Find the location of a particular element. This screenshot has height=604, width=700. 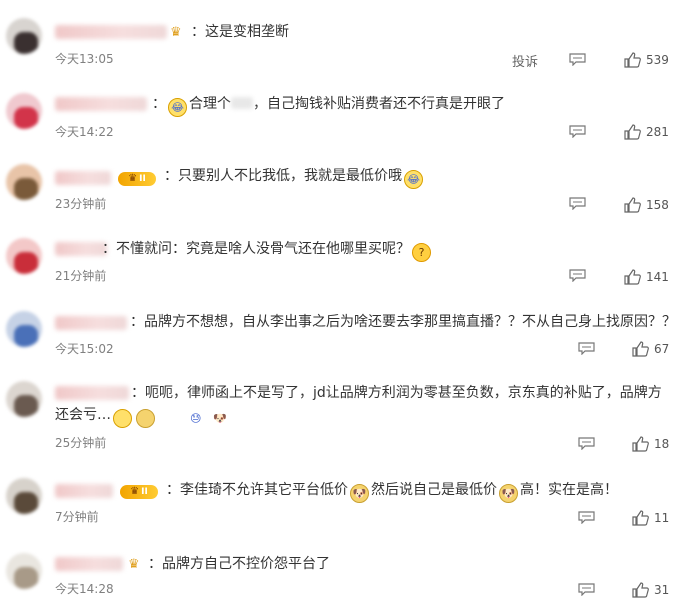

like-button: 281 is located at coordinates (654, 132).